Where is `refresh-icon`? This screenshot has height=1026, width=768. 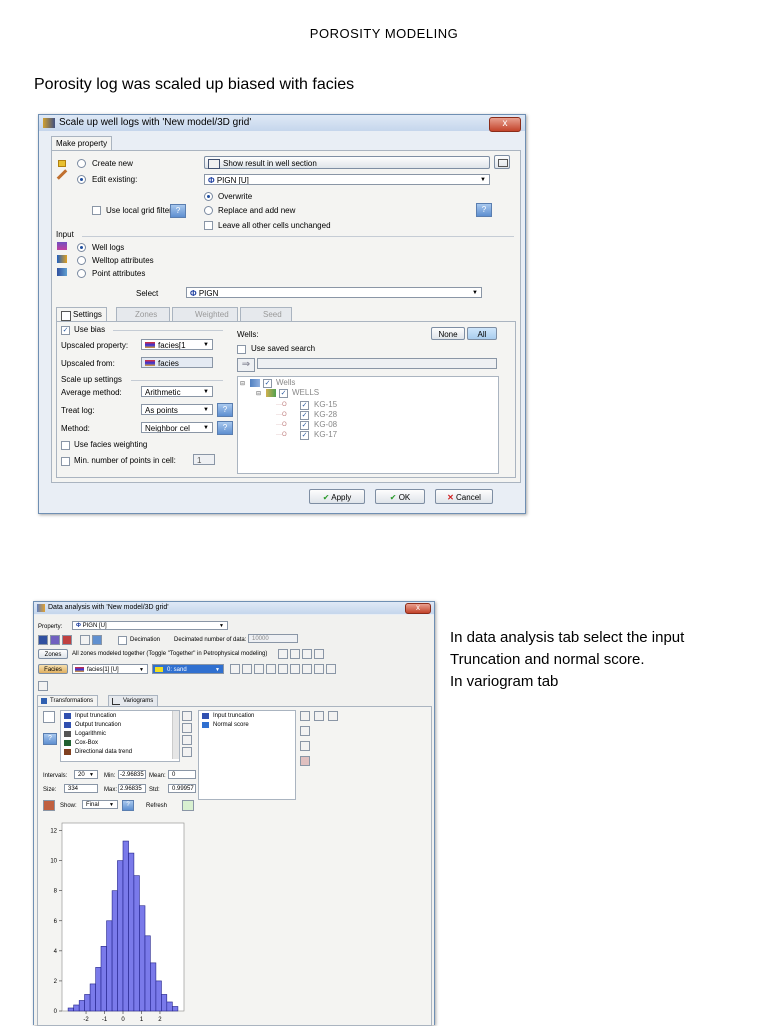 refresh-icon is located at coordinates (188, 805).